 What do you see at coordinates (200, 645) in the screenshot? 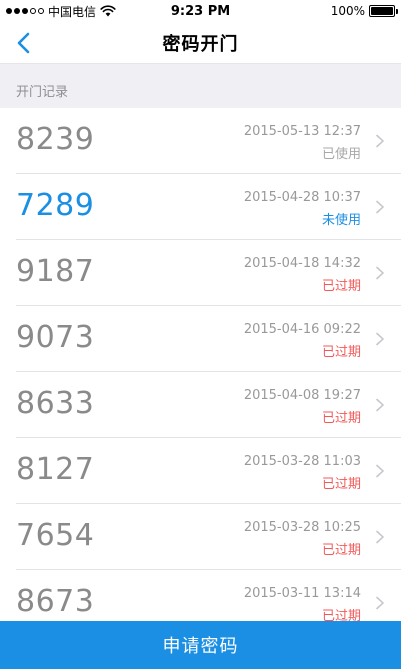
I see `apply-password-button: 申请密码` at bounding box center [200, 645].